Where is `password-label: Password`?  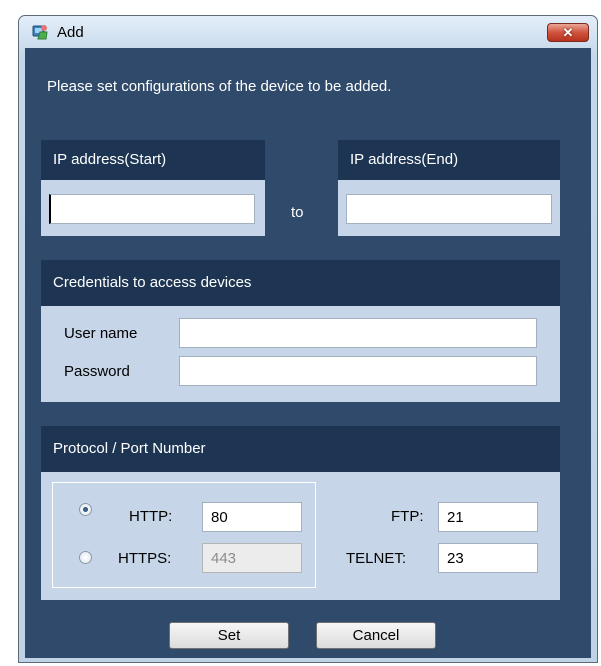 password-label: Password is located at coordinates (97, 371).